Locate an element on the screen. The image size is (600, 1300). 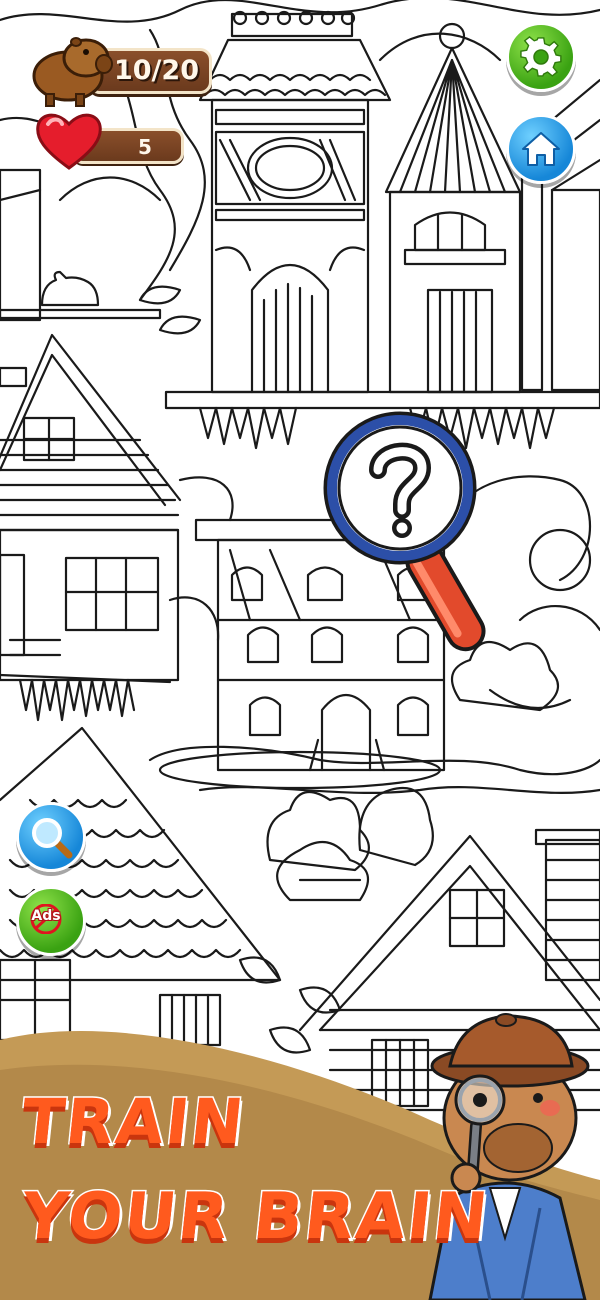
settings-button is located at coordinates (541, 57).